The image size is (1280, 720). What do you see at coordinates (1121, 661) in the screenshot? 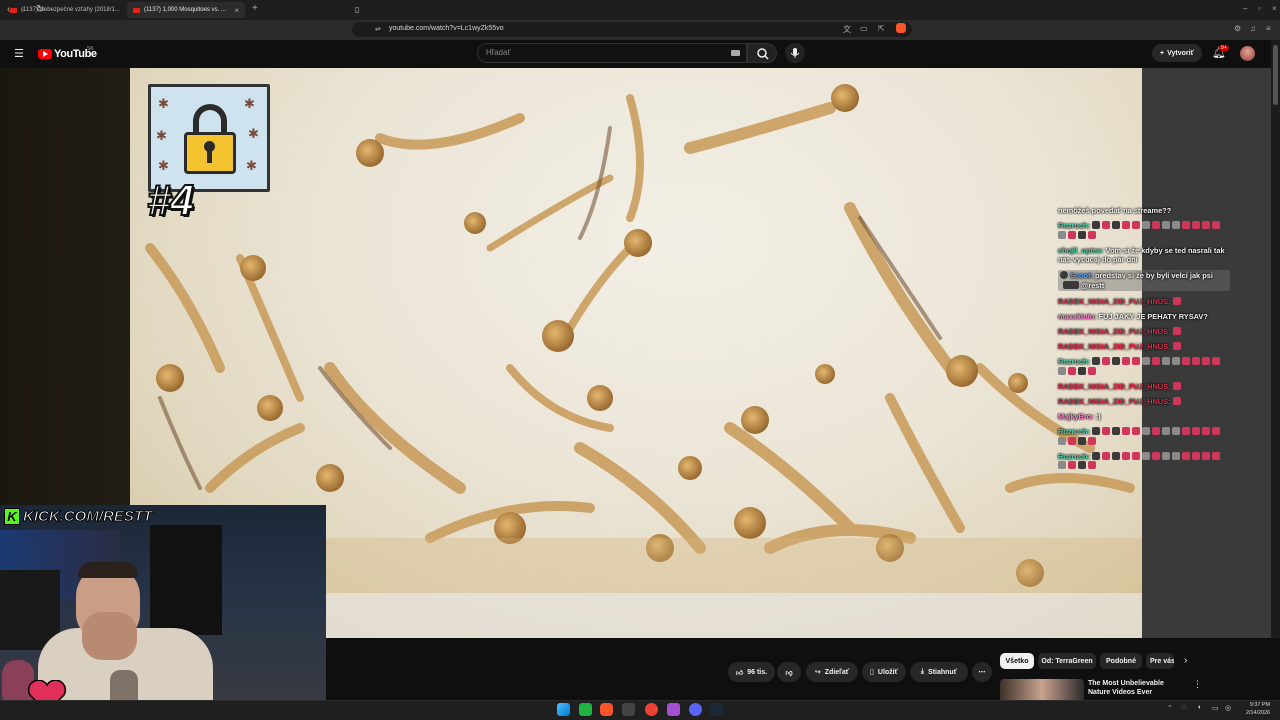
I see `chip-related: Podobné` at bounding box center [1121, 661].